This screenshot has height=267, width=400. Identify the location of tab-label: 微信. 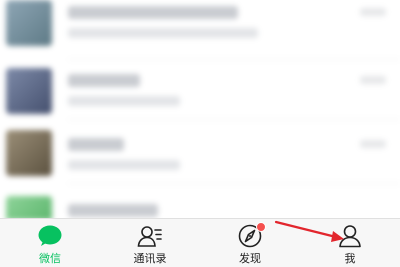
(50, 258).